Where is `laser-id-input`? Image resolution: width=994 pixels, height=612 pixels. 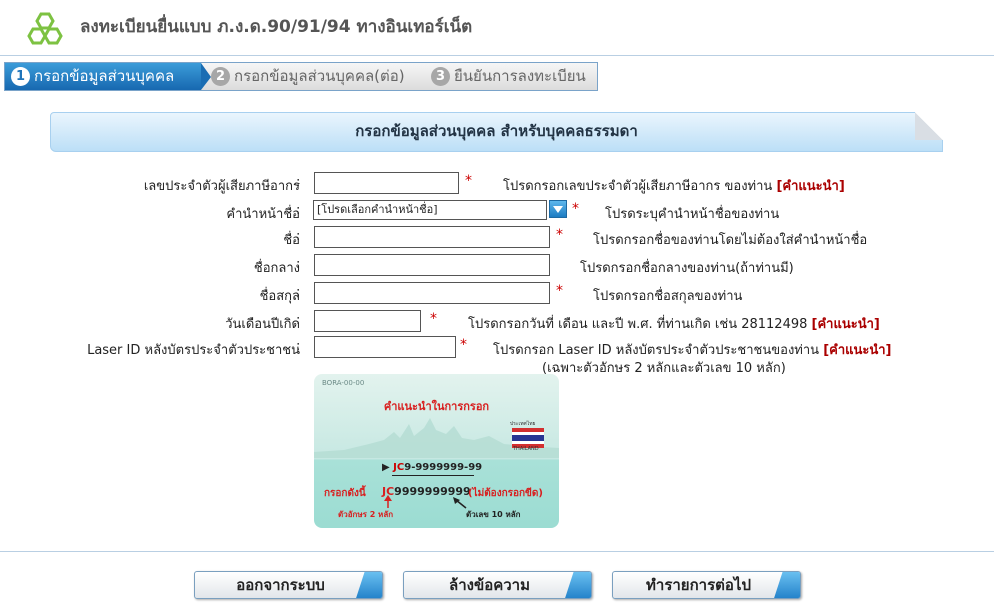
laser-id-input is located at coordinates (385, 347).